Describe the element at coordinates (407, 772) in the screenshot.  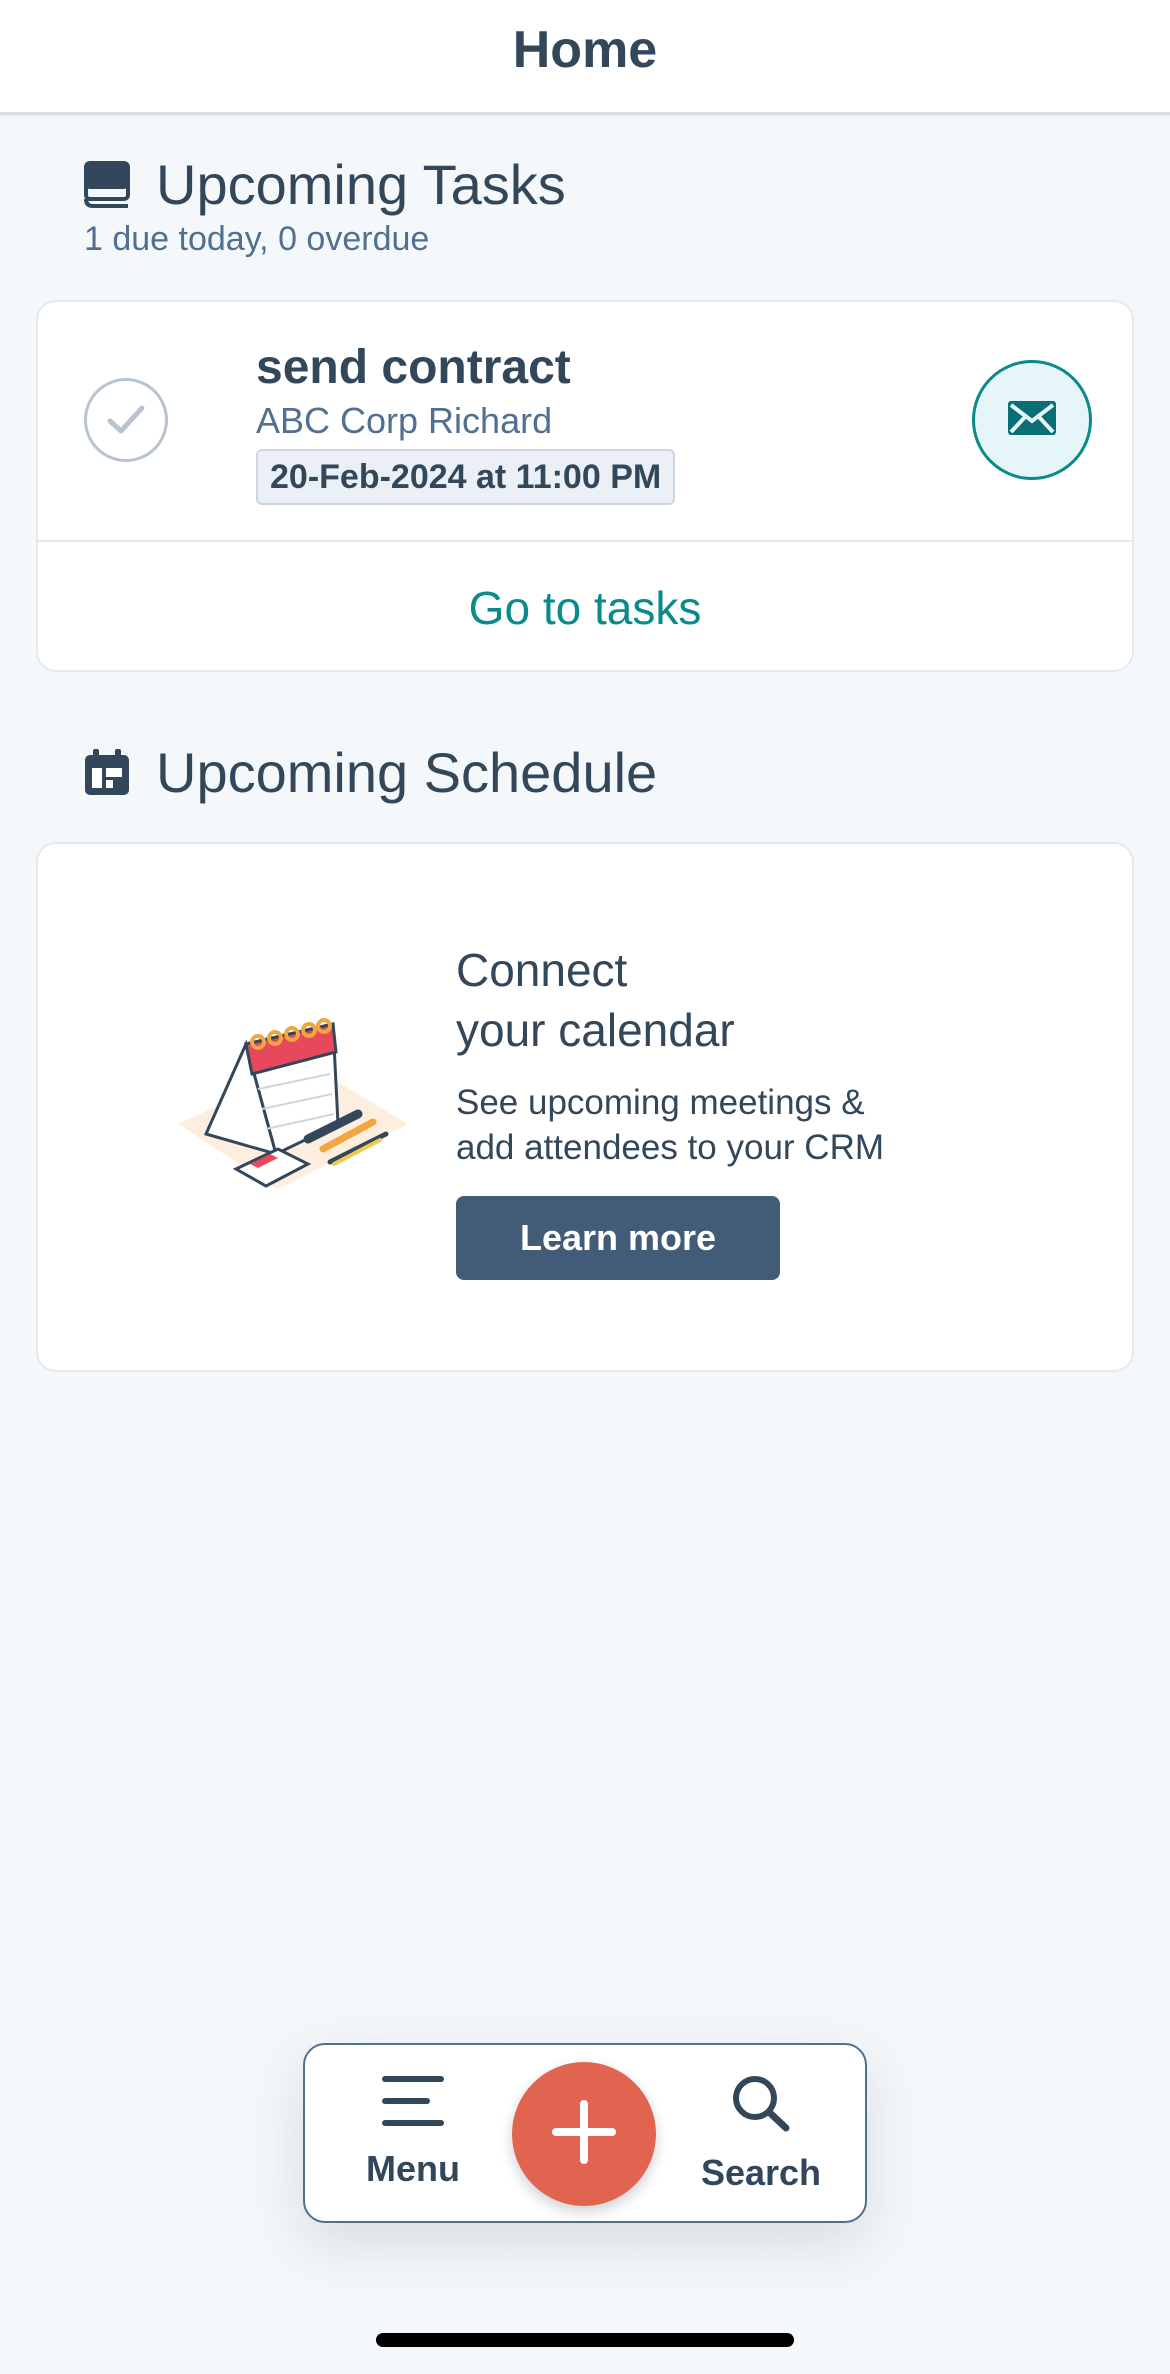
I see `schedule-section-title: Upcoming Schedule` at that location.